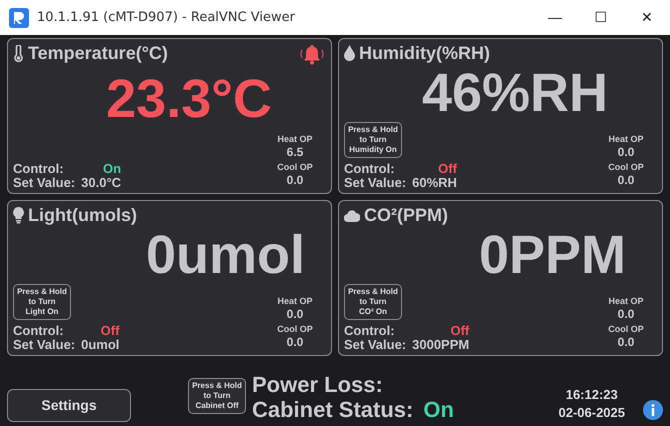 The width and height of the screenshot is (670, 426). I want to click on thermometer-icon, so click(18, 53).